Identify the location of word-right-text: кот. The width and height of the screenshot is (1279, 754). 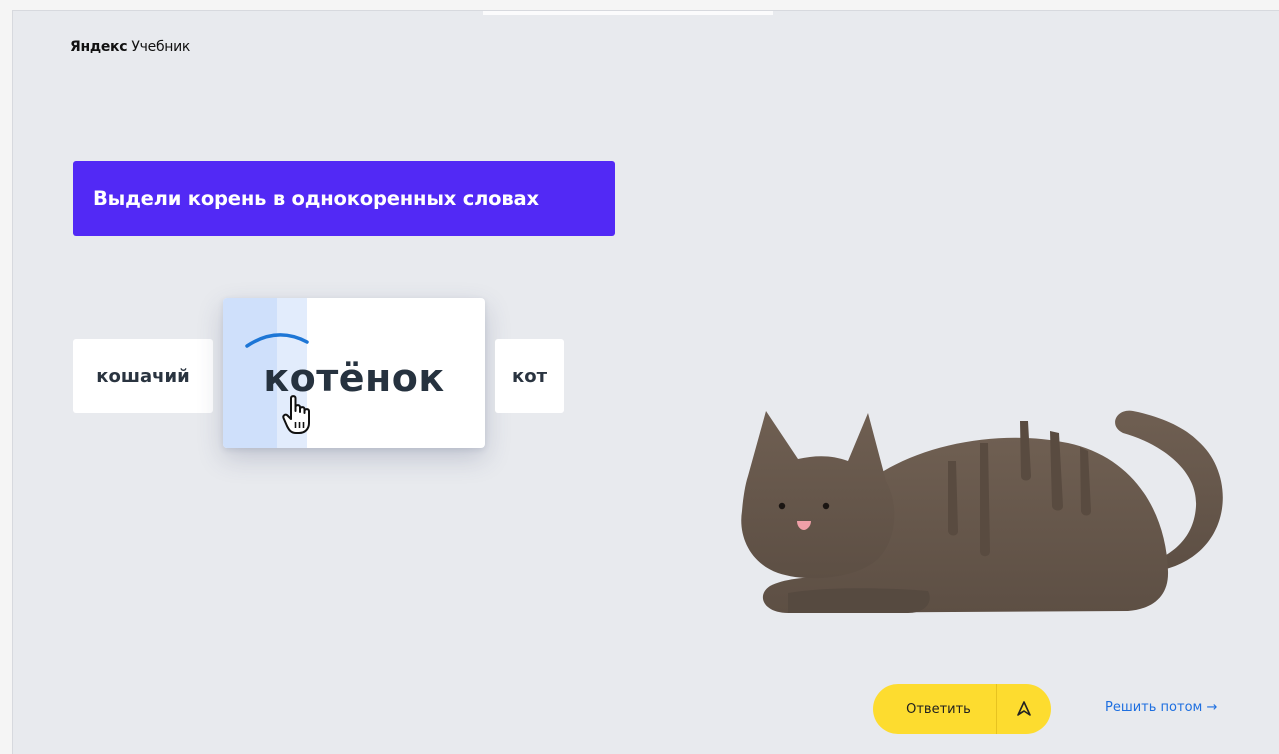
(529, 376).